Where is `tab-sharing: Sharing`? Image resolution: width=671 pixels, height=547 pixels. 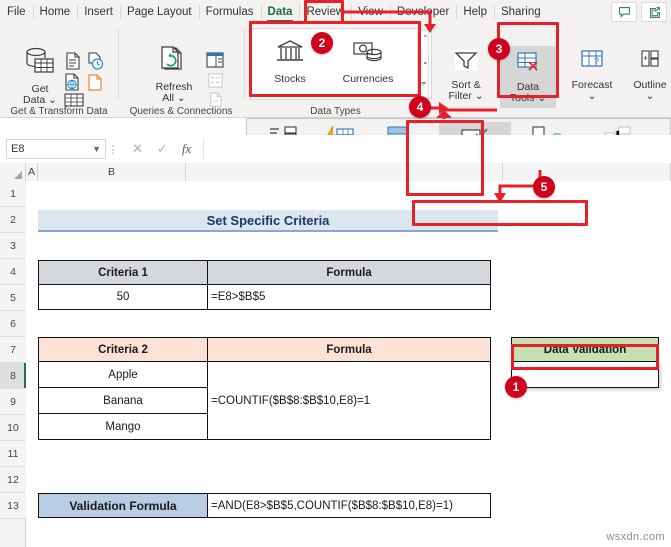 tab-sharing: Sharing is located at coordinates (520, 12).